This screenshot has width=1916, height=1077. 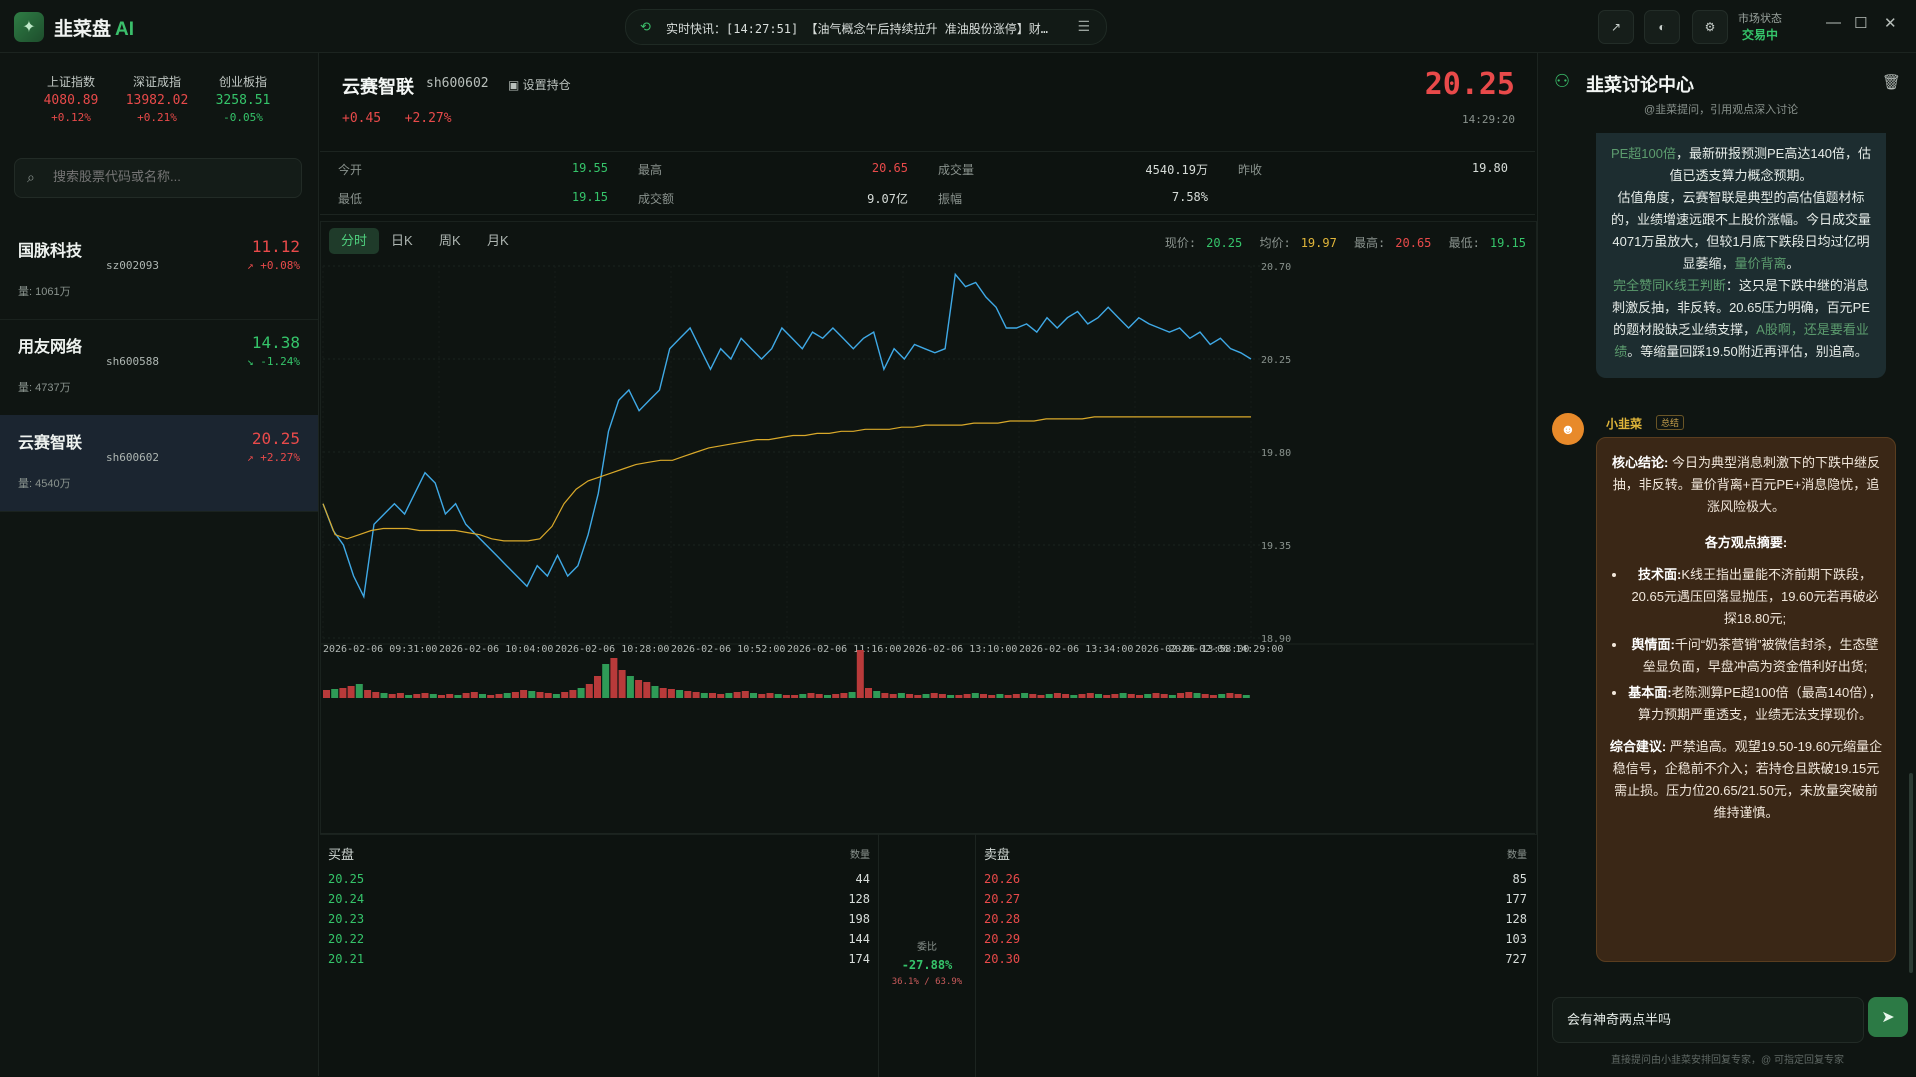 I want to click on settings-button: ⚙, so click(x=1710, y=27).